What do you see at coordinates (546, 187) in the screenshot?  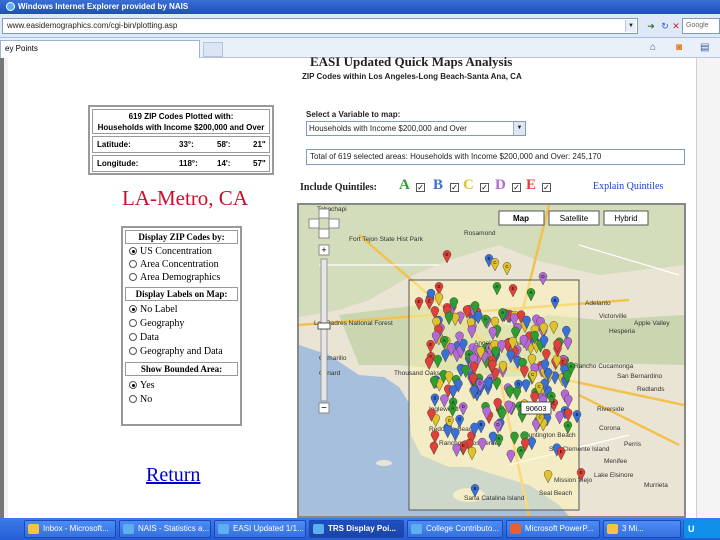 I see `quintile-e-checkbox: ✓` at bounding box center [546, 187].